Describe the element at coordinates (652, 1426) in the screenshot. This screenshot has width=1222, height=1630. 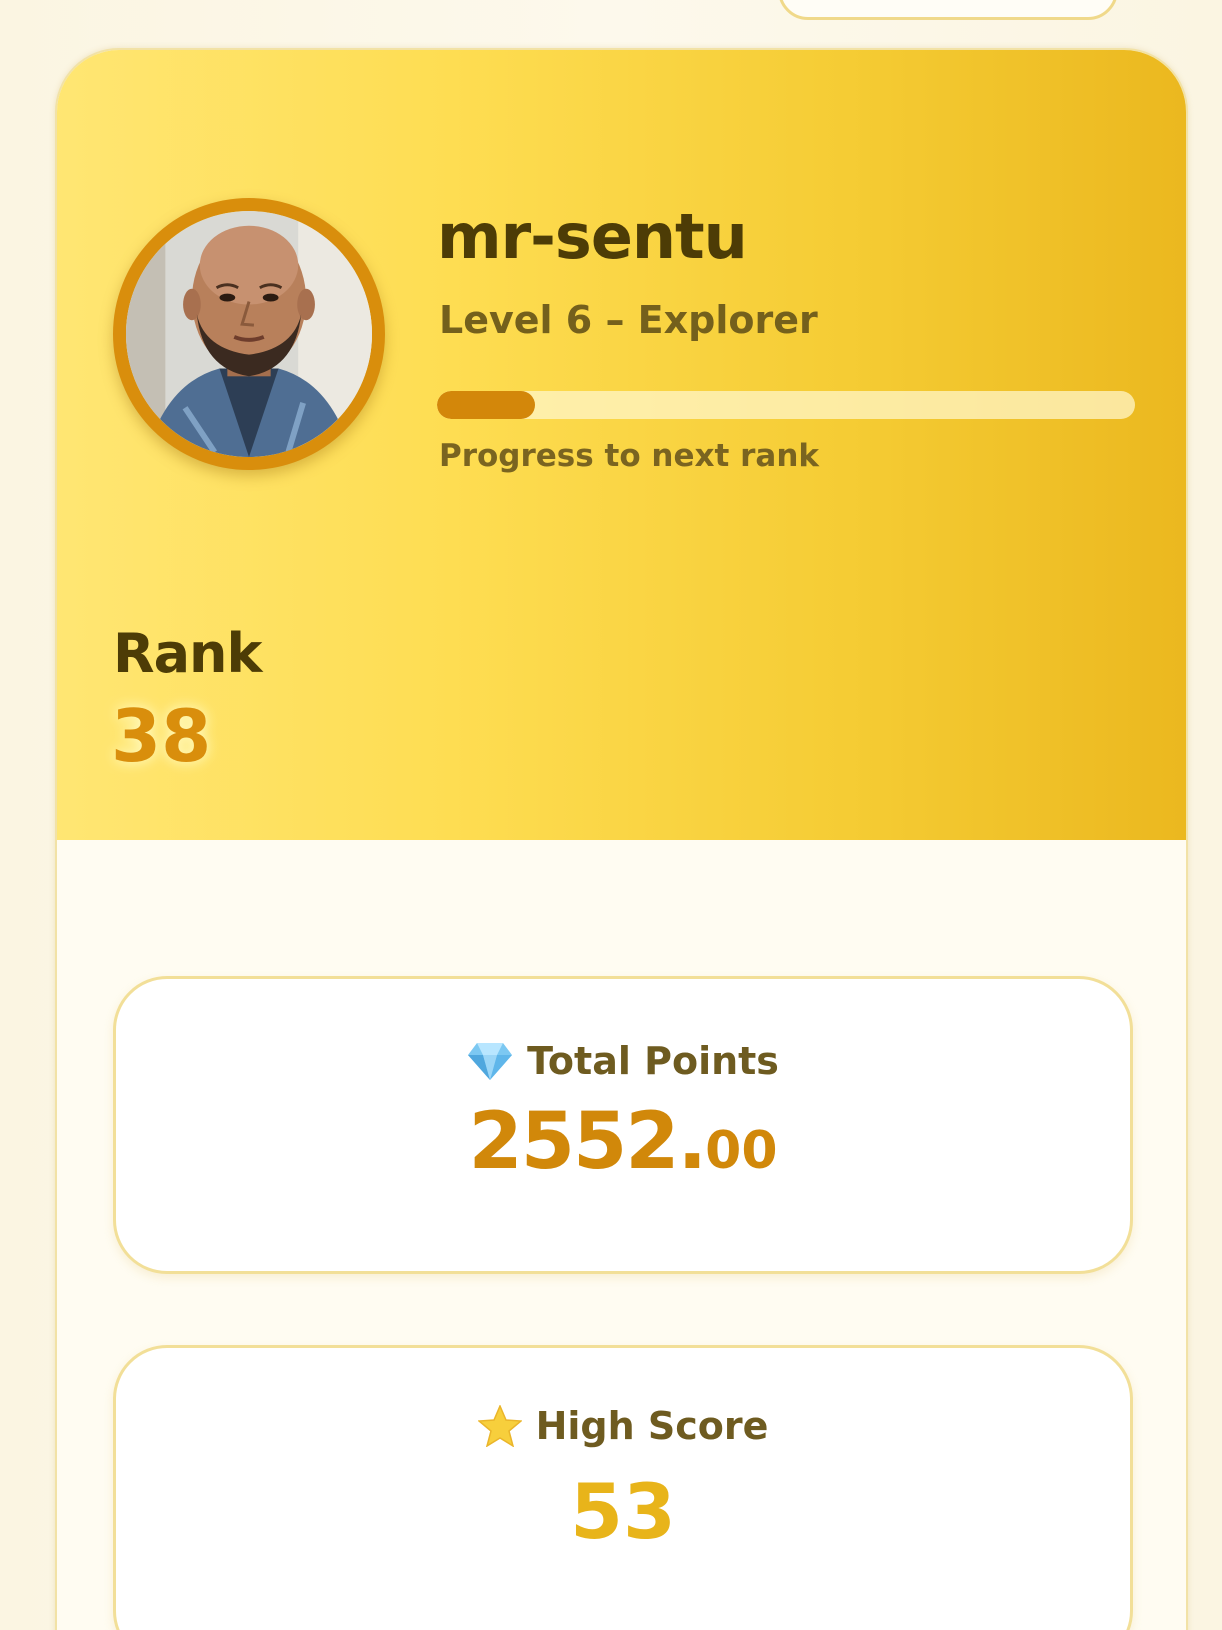
I see `high-score-label: High Score` at that location.